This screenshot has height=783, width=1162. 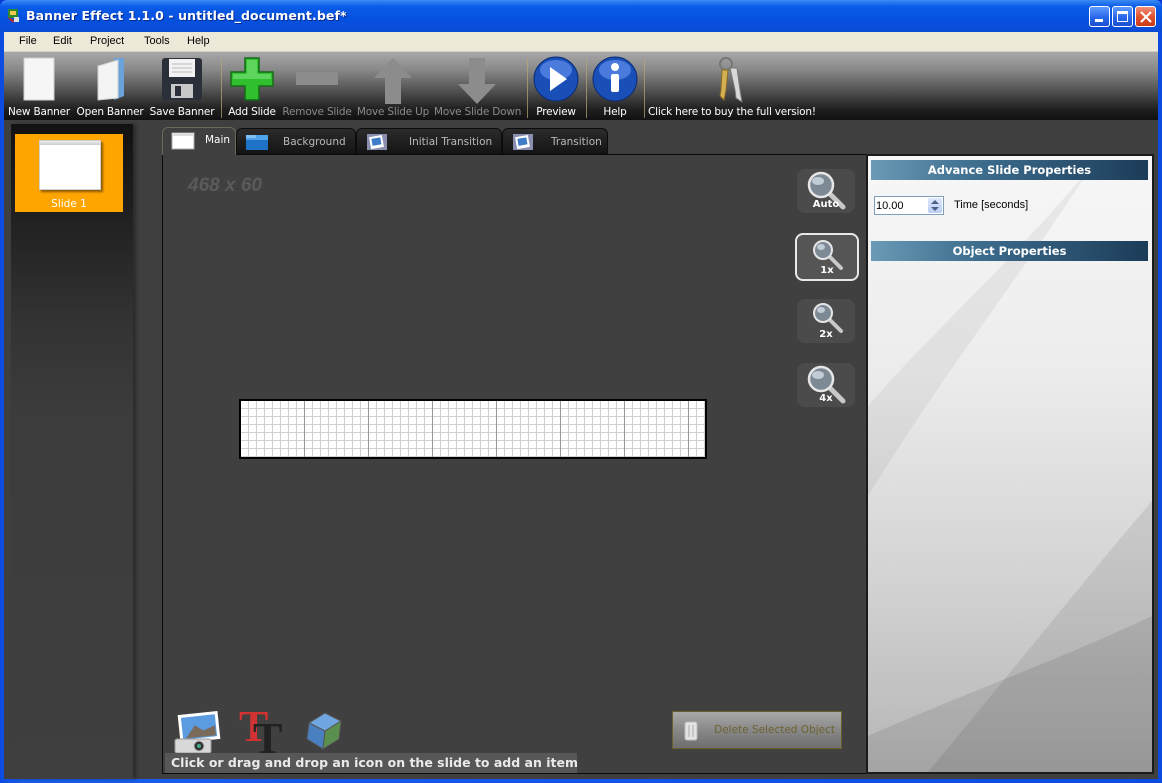 I want to click on maximize-icon, so click(x=1122, y=16).